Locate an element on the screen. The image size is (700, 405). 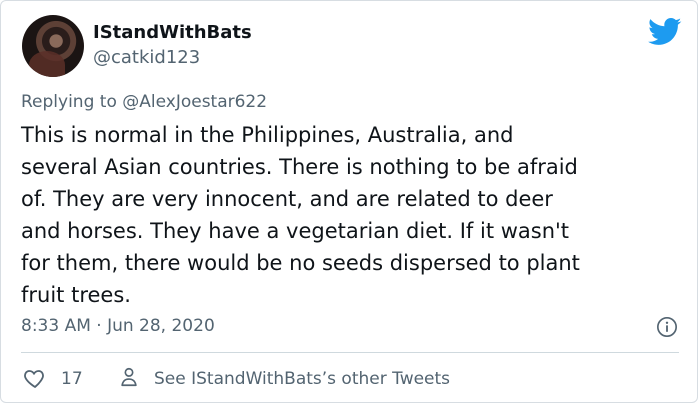
twitter-bird-icon is located at coordinates (665, 32).